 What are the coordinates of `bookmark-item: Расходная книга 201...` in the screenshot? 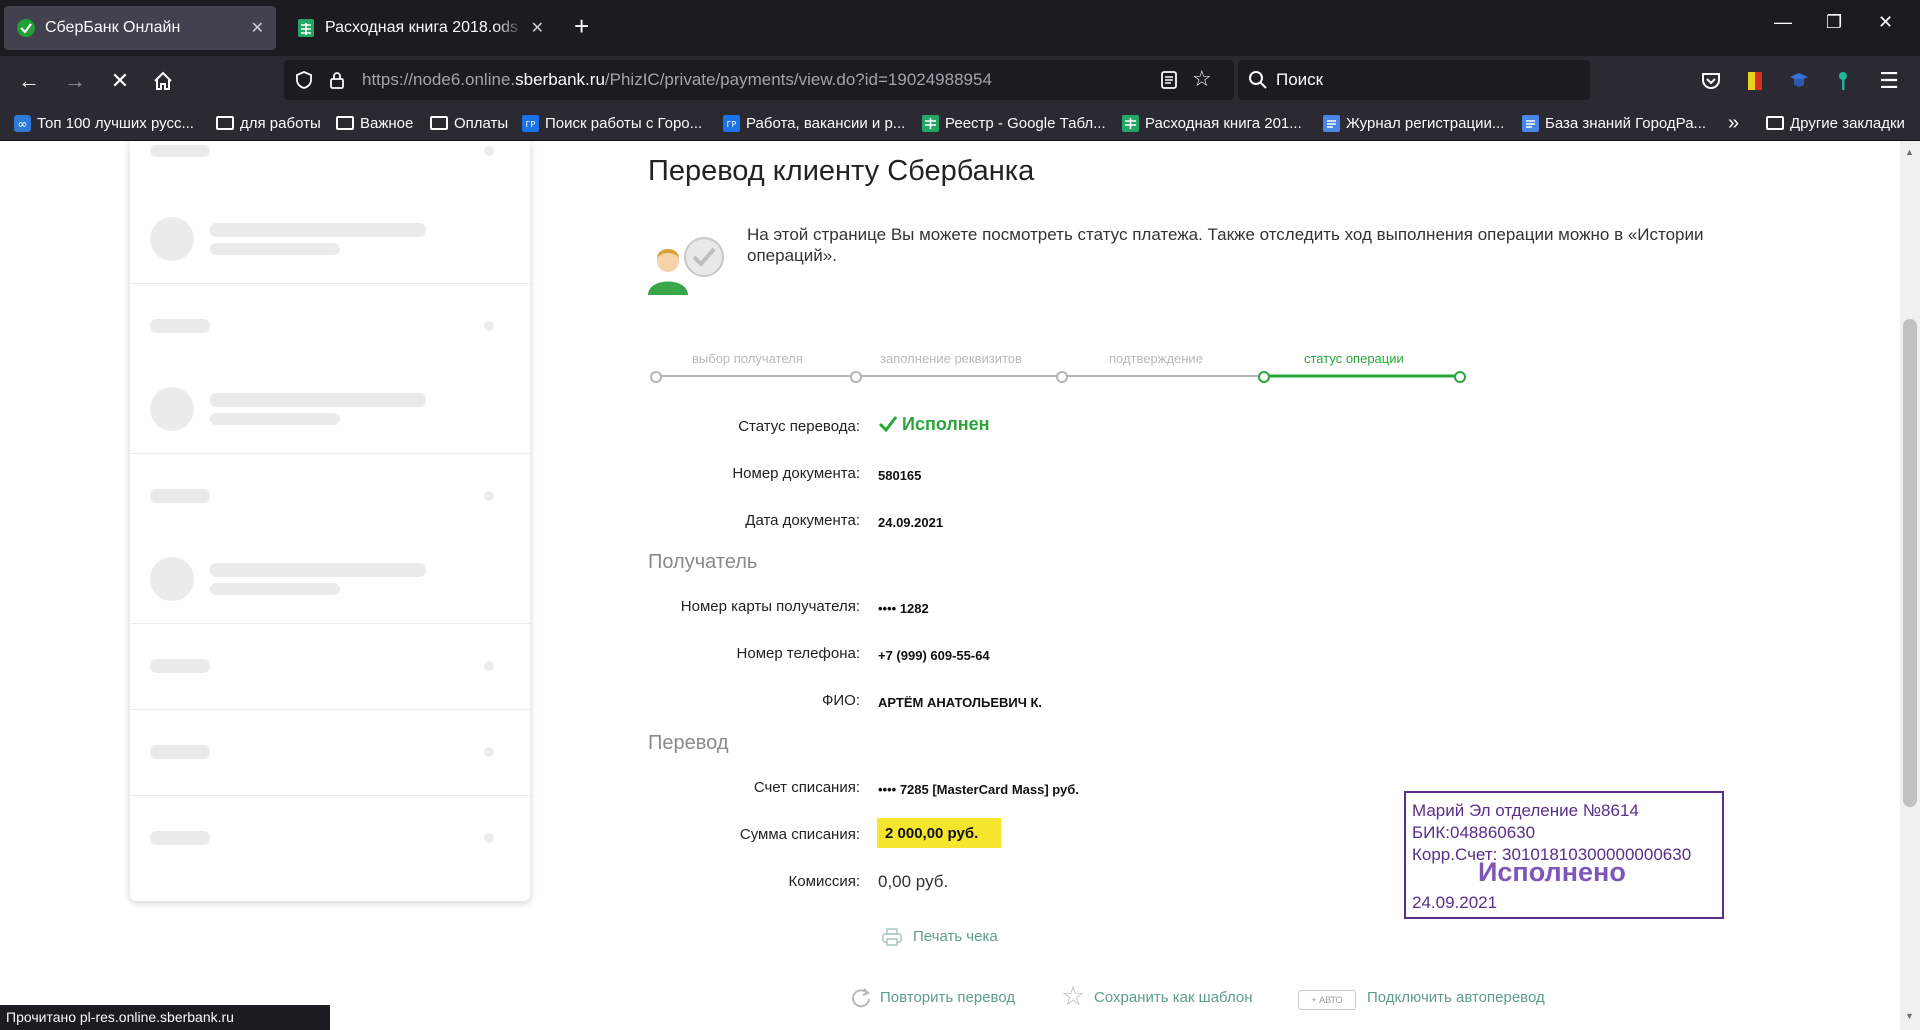 It's located at (1212, 123).